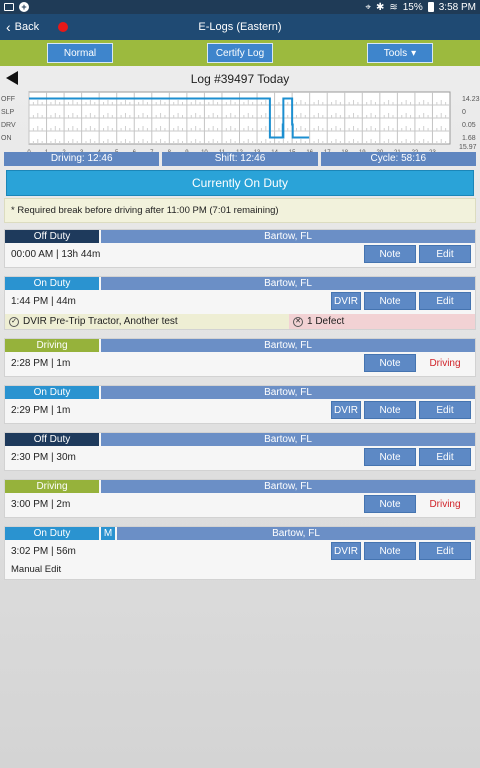  I want to click on event-body: 1:44 PM | 44m DVIR Note Edit, so click(240, 302).